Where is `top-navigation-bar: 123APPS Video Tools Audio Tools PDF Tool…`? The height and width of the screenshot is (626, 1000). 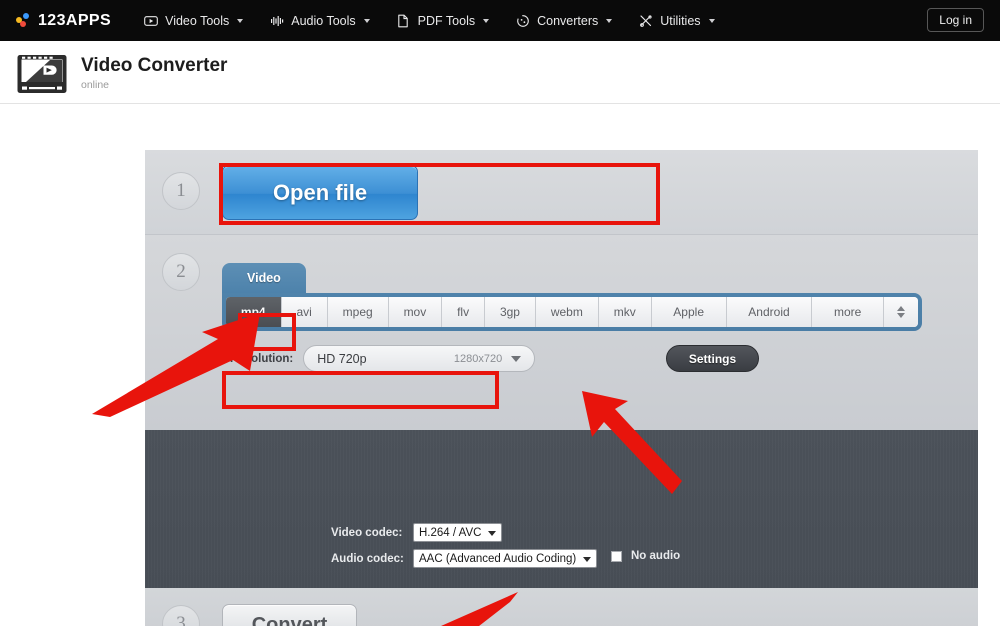
top-navigation-bar: 123APPS Video Tools Audio Tools PDF Tool… is located at coordinates (500, 20).